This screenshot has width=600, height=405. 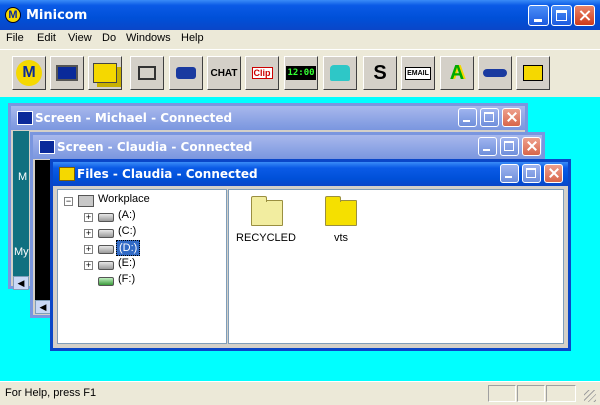 I want to click on plug-icon, so click(x=186, y=73).